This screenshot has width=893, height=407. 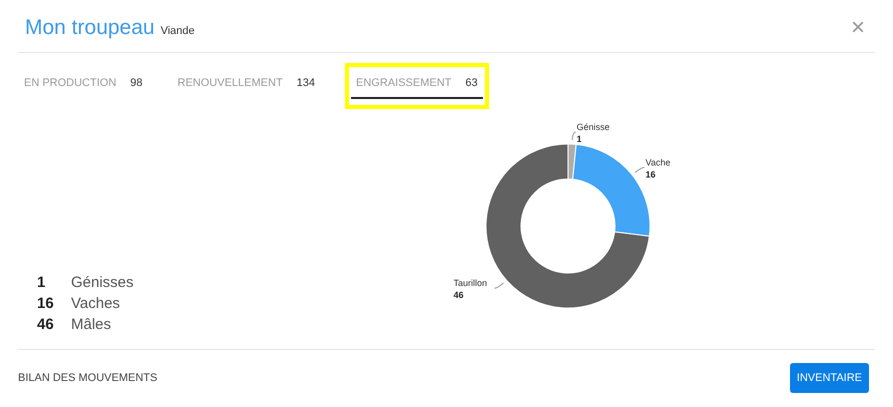 What do you see at coordinates (91, 324) in the screenshot?
I see `summary-label: Mâles` at bounding box center [91, 324].